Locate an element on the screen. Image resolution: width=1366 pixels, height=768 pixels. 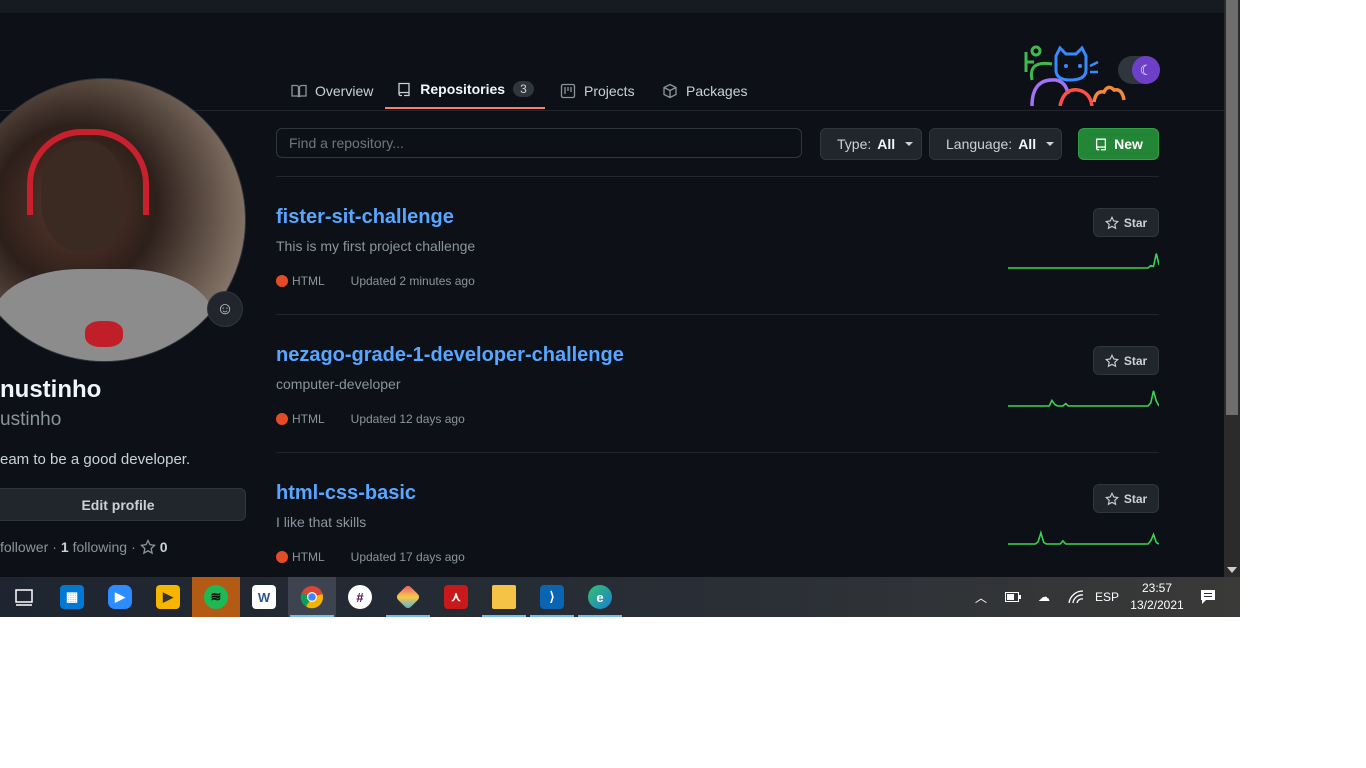
clock-date: 13/2/2021 is located at coordinates (1157, 605).